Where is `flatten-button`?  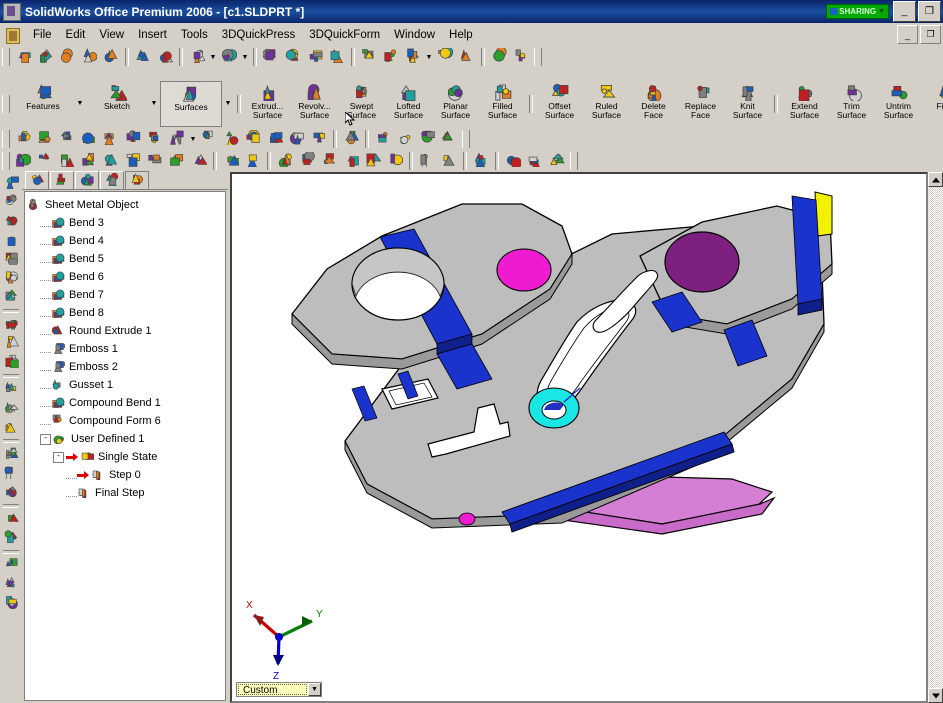
flatten-button is located at coordinates (45, 161).